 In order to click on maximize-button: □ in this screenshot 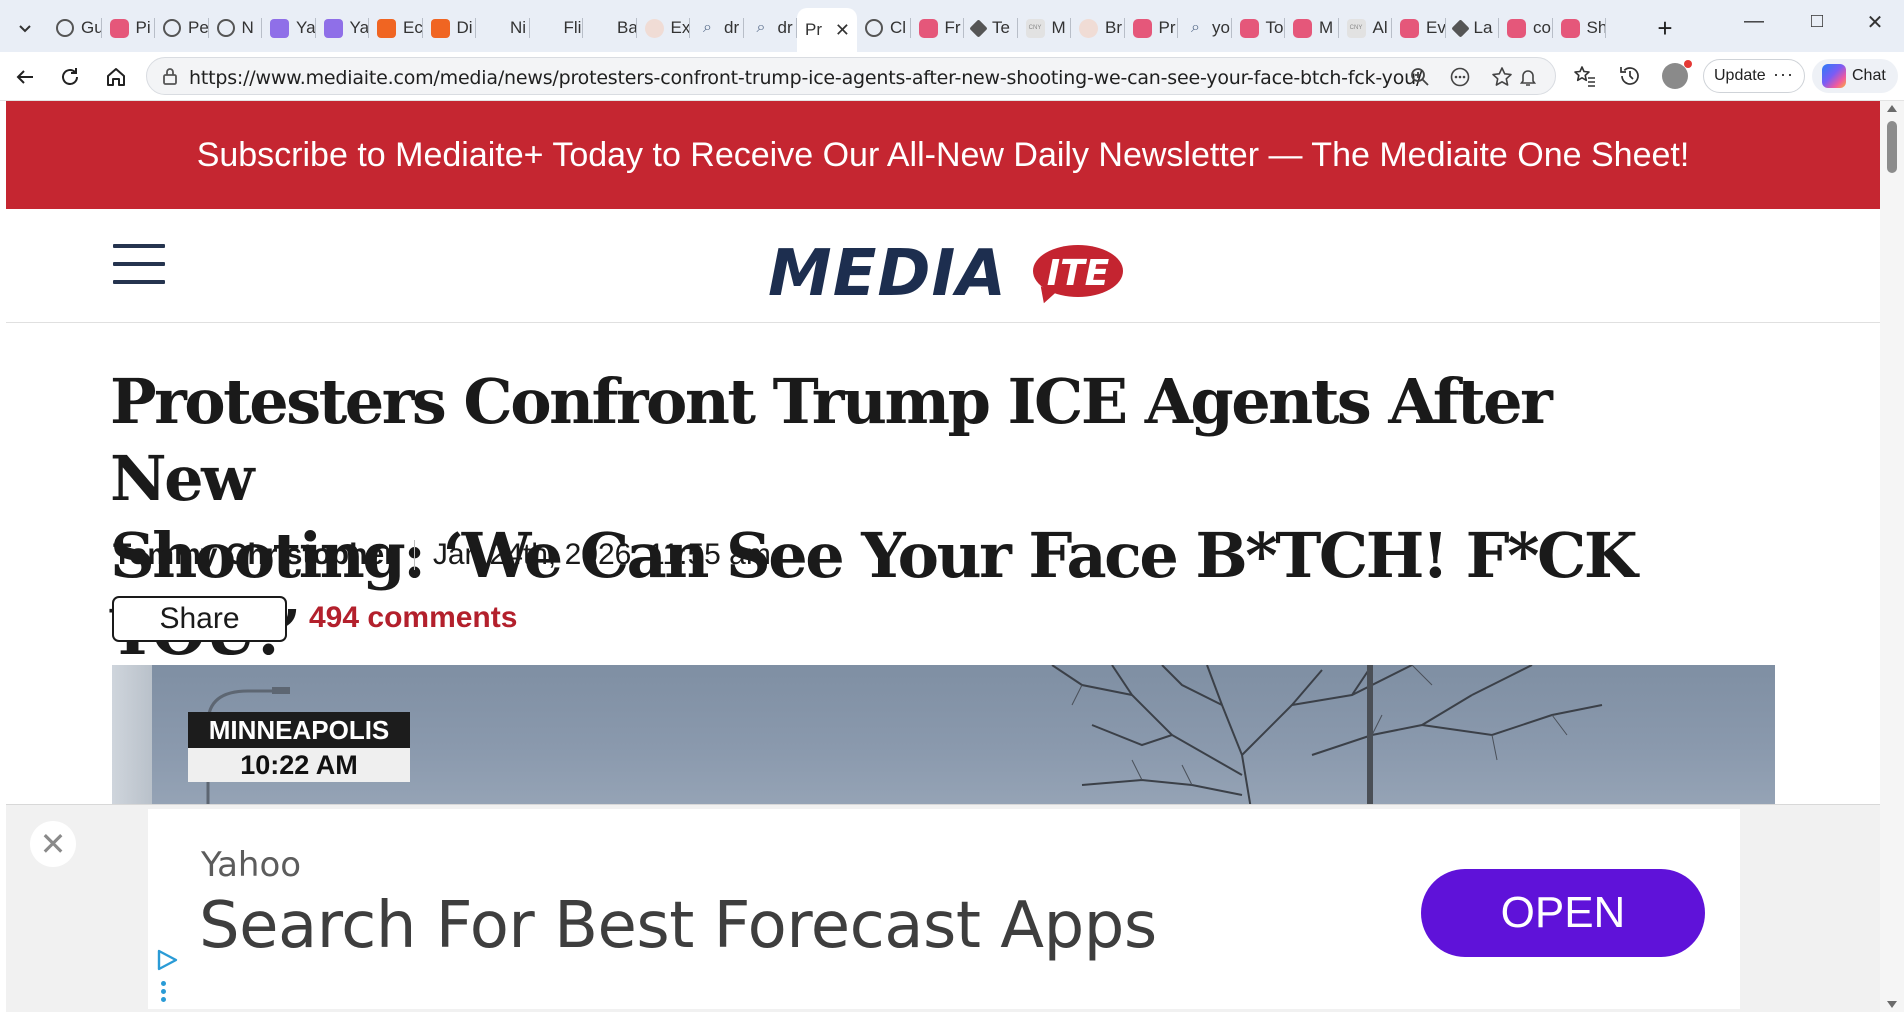, I will do `click(1817, 21)`.